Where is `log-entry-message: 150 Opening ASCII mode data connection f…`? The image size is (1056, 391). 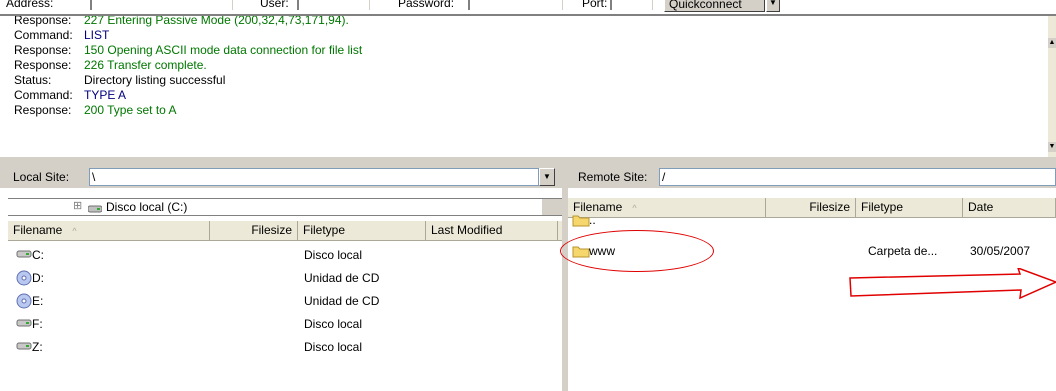 log-entry-message: 150 Opening ASCII mode data connection f… is located at coordinates (223, 50).